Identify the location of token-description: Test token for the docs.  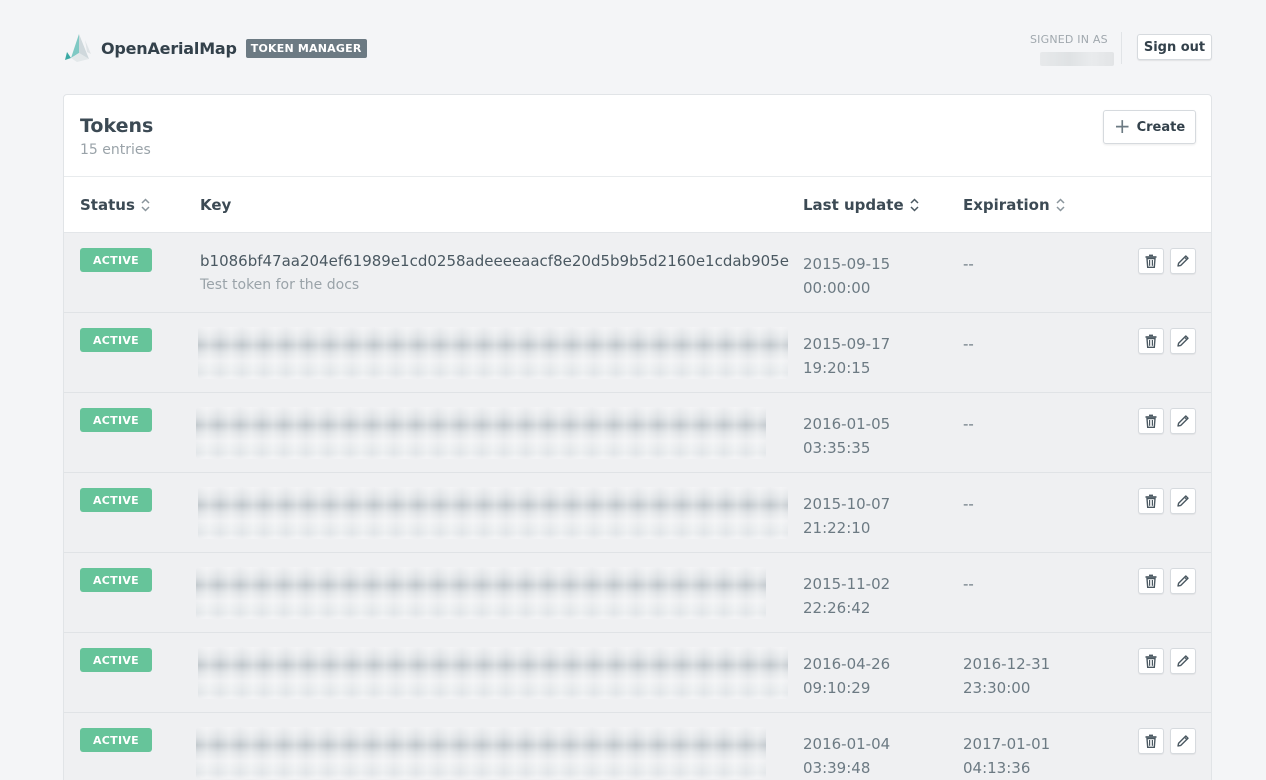
(280, 285).